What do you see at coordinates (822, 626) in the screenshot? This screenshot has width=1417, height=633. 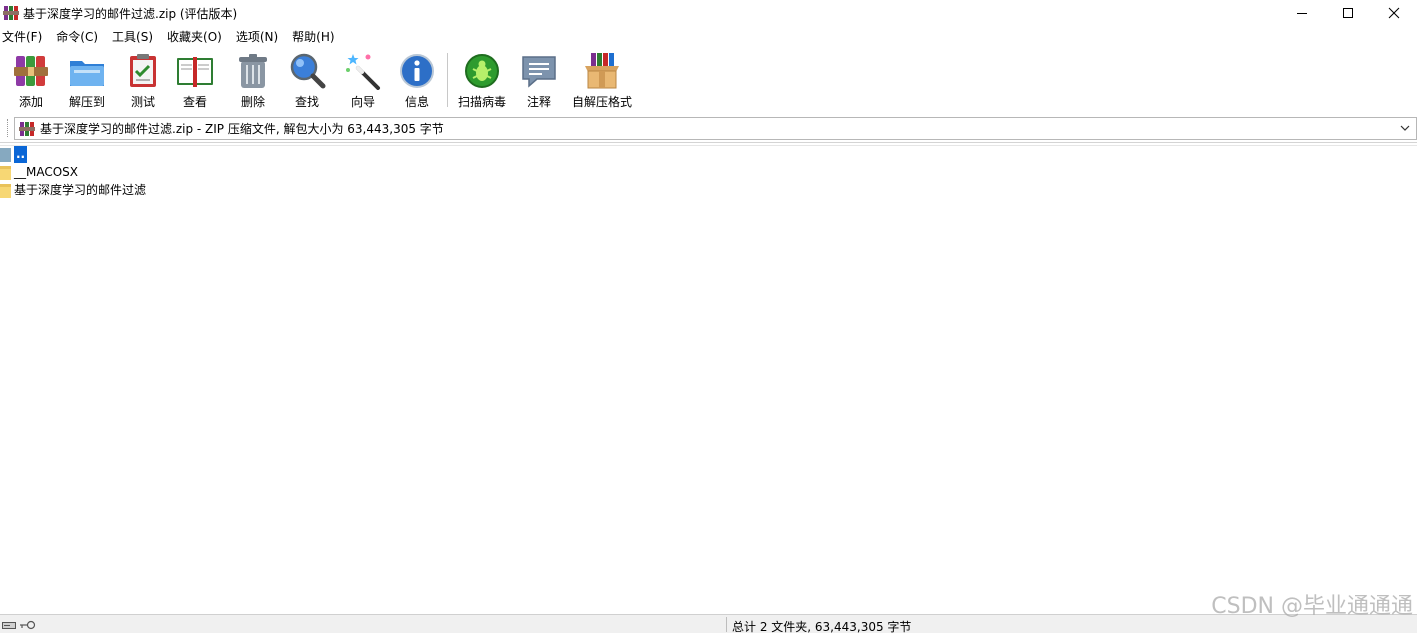 I see `status-summary: 总计 2 文件夹, 63,443,305 字节` at bounding box center [822, 626].